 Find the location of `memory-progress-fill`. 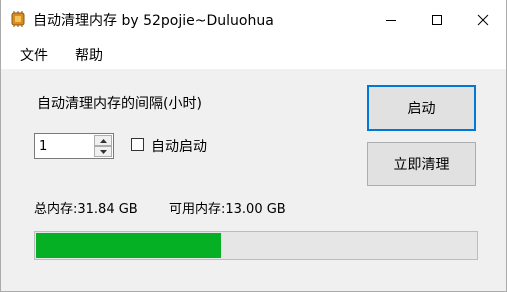

memory-progress-fill is located at coordinates (128, 245).